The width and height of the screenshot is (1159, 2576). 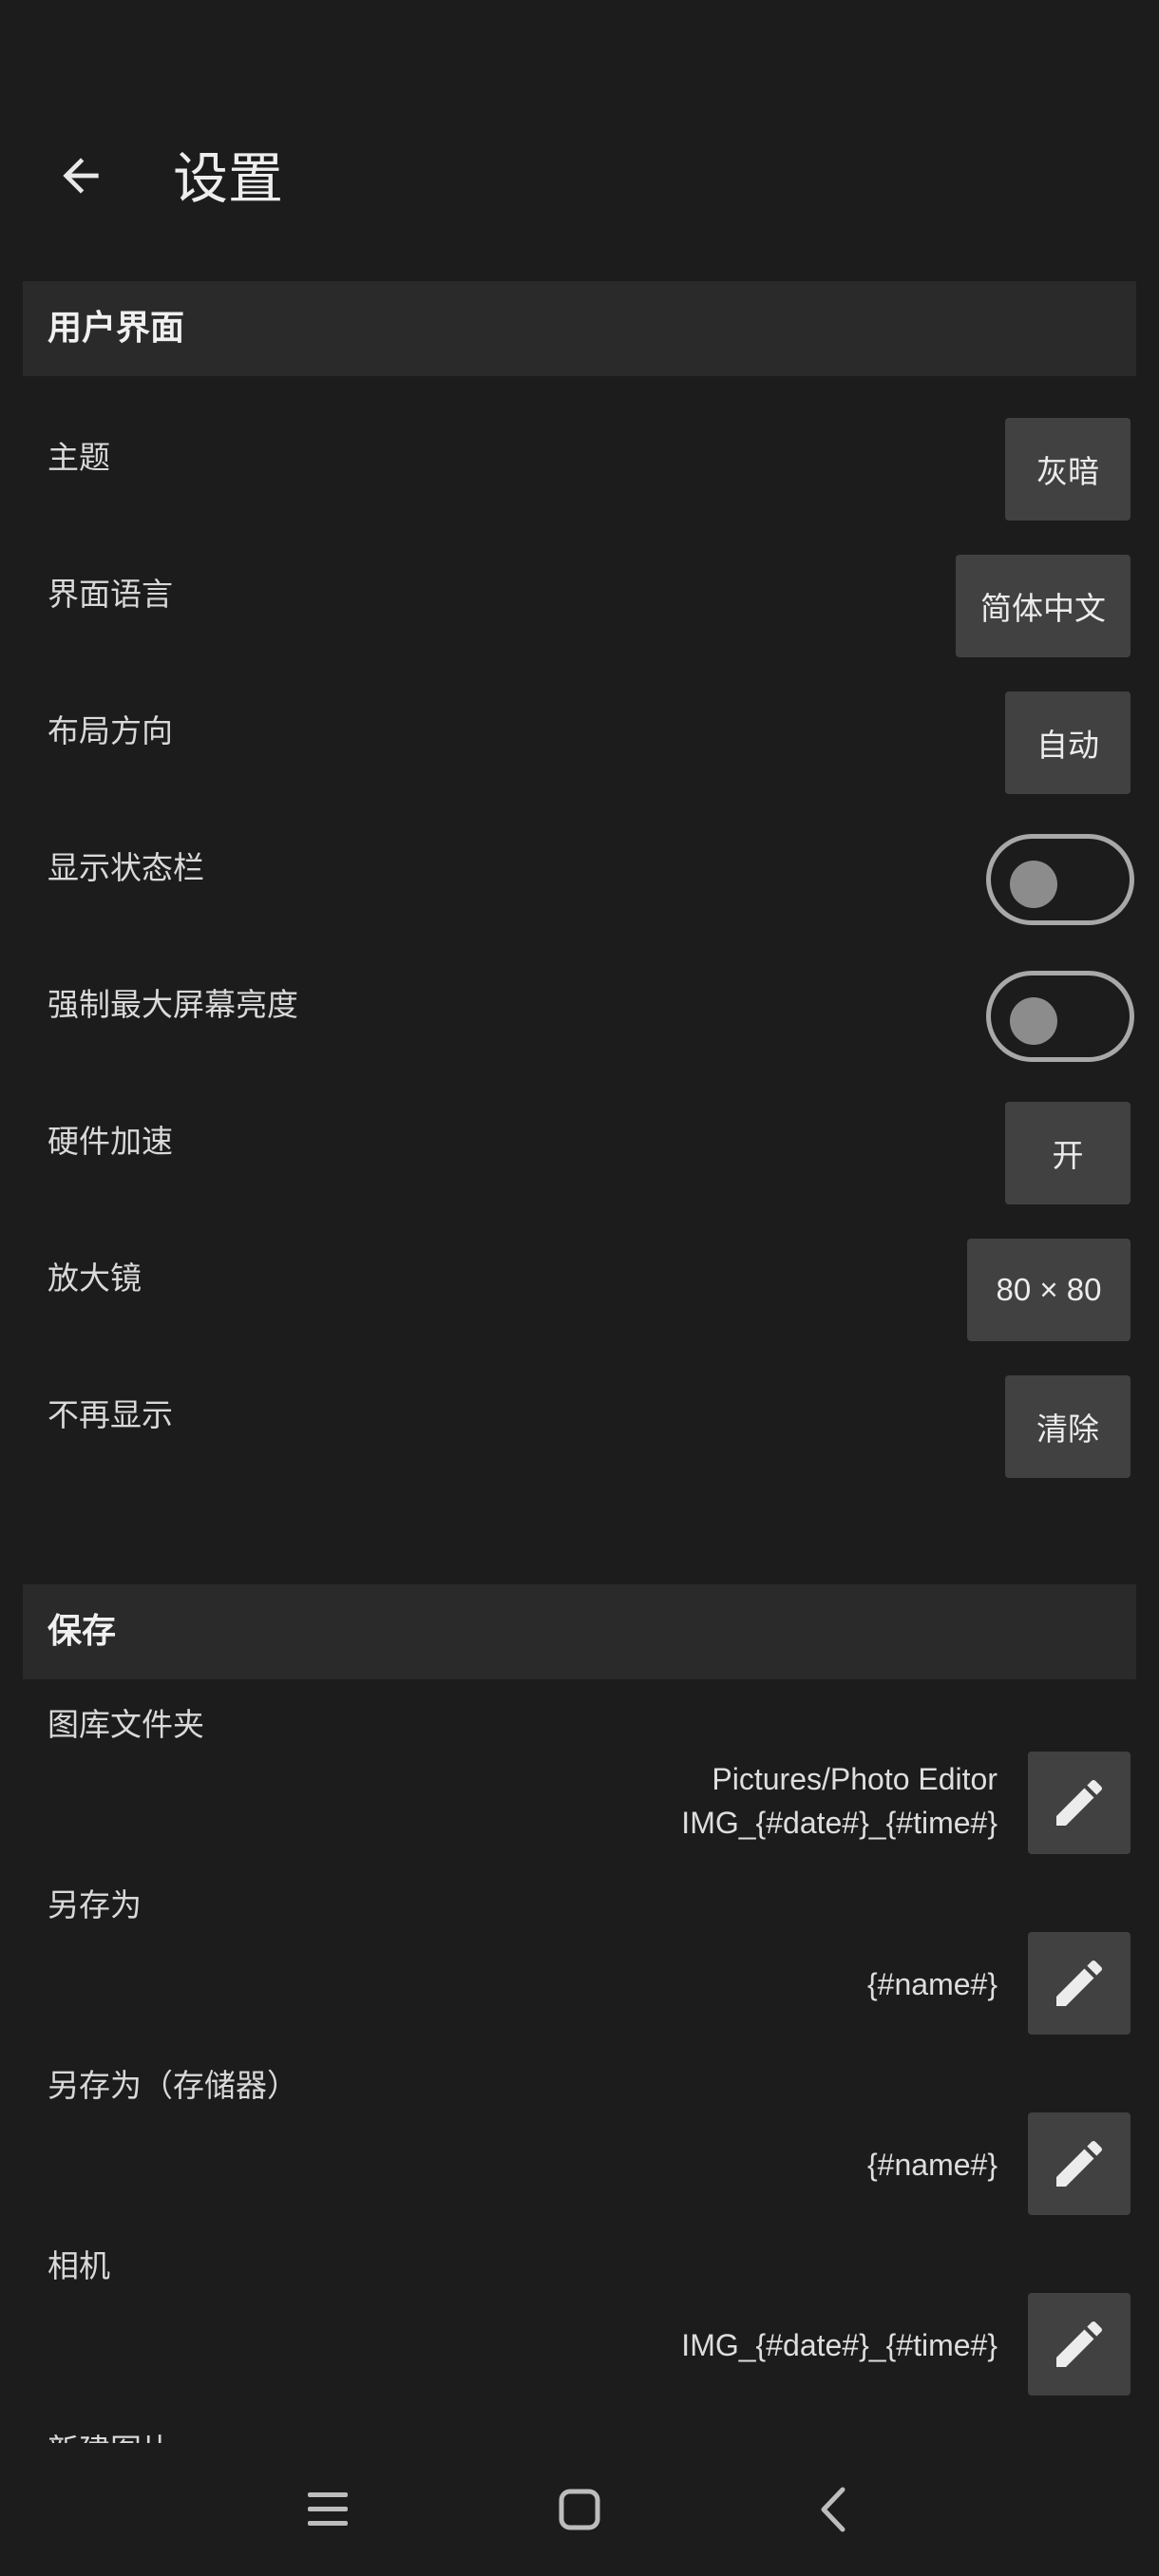 I want to click on arrow-left-icon, so click(x=81, y=176).